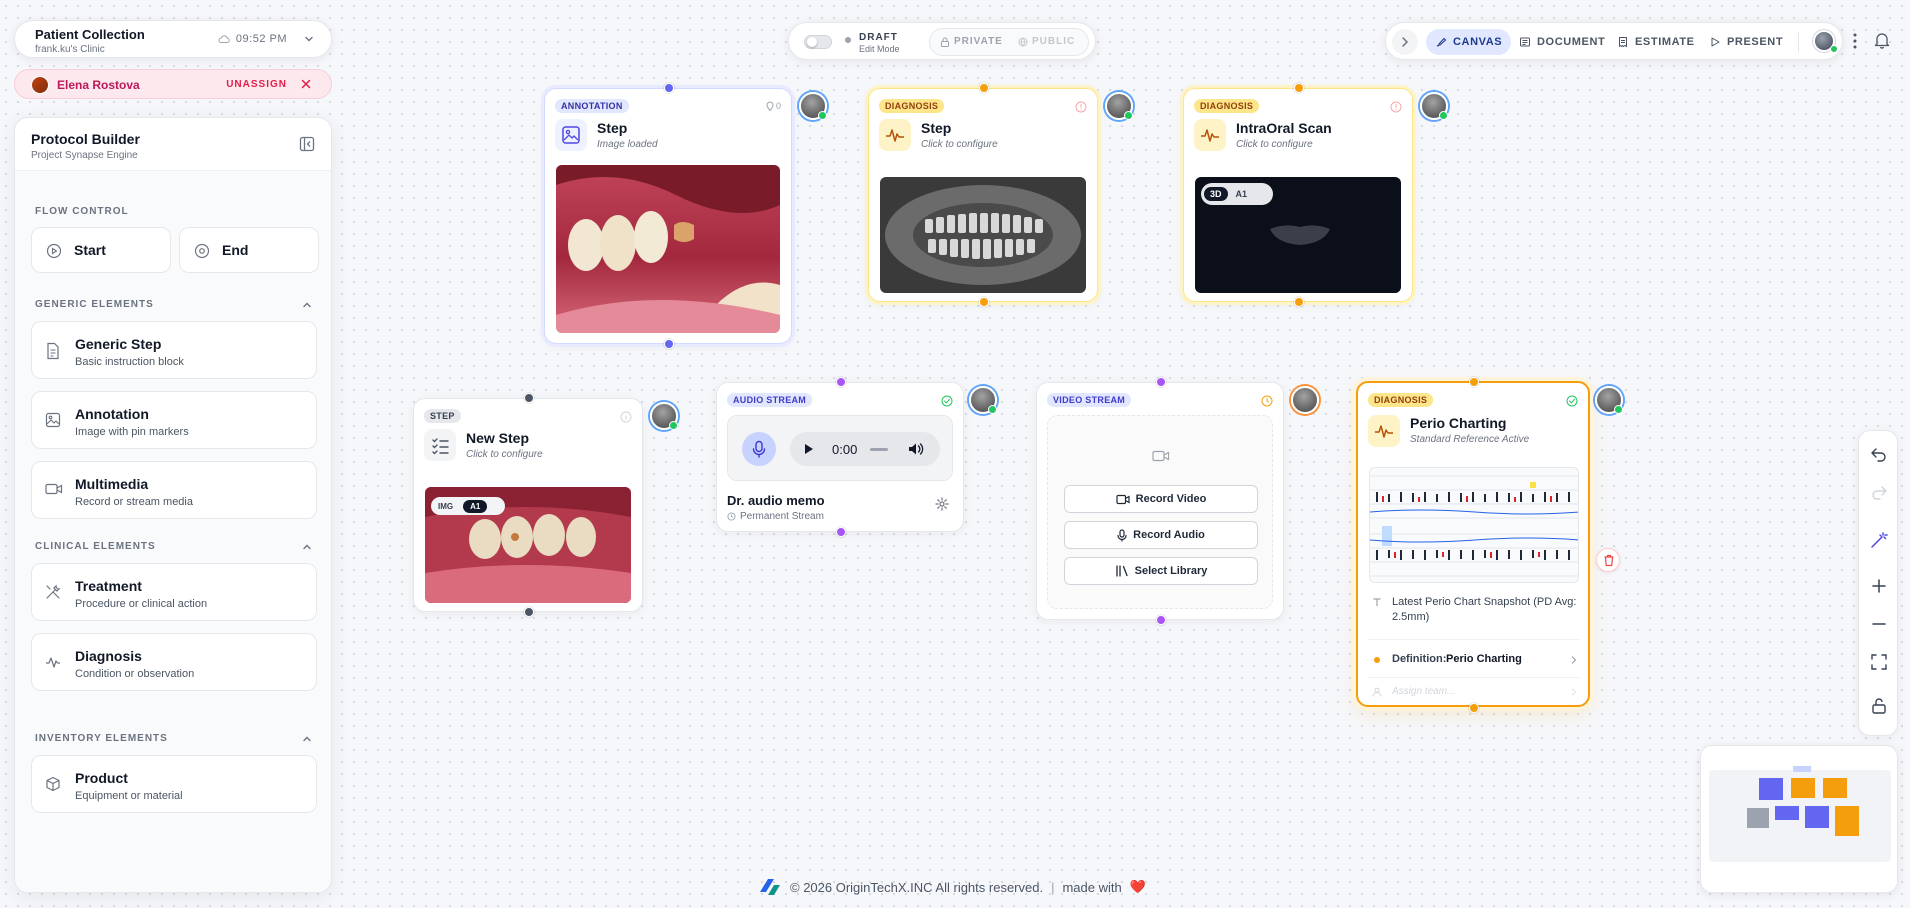  Describe the element at coordinates (1800, 814) in the screenshot. I see `minimap-viewport` at that location.